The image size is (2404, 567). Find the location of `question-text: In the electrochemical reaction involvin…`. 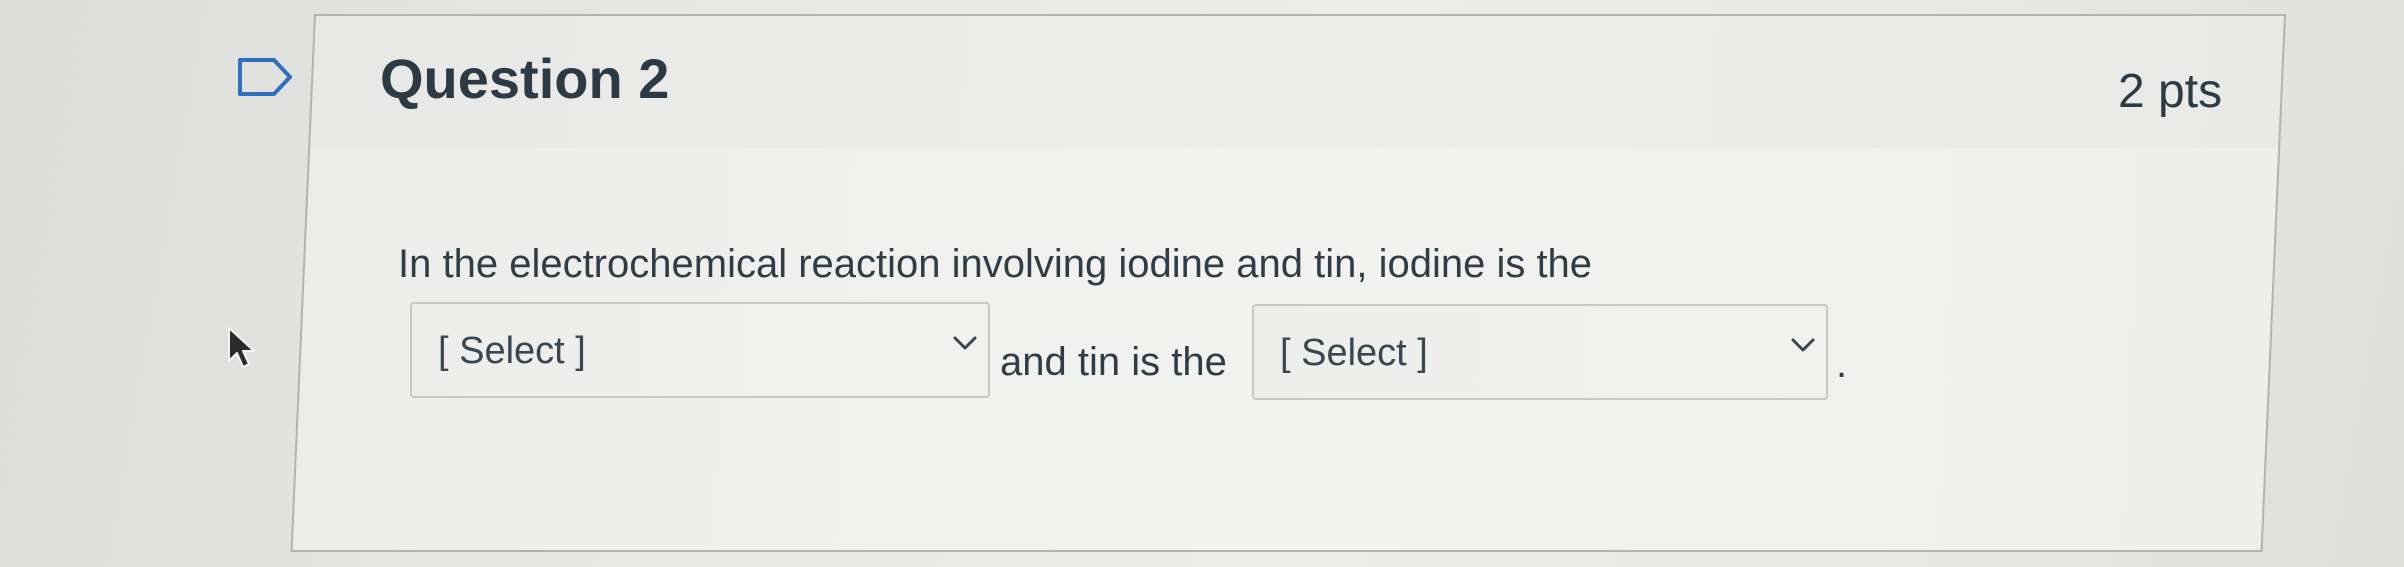

question-text: In the electrochemical reaction involvin… is located at coordinates (995, 264).